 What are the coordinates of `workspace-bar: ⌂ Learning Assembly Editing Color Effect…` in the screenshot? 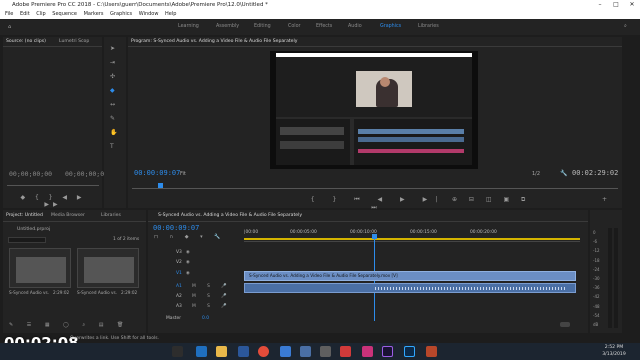 It's located at (320, 27).